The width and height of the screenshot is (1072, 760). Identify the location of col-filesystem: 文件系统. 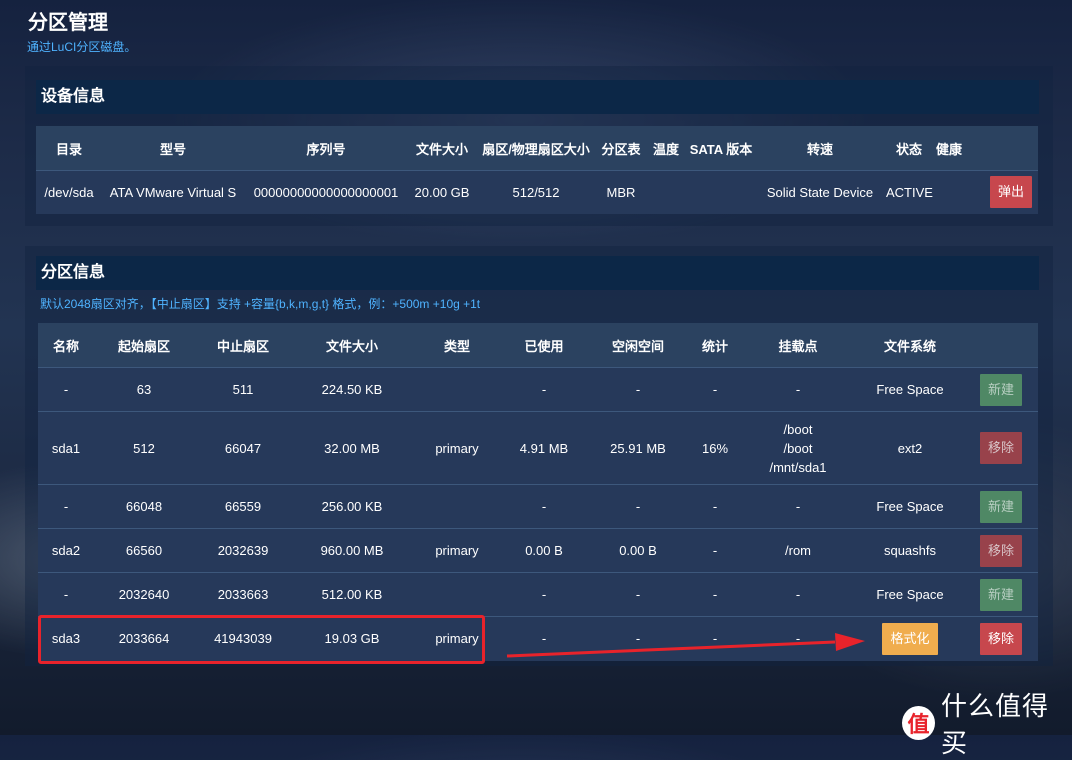
(910, 345).